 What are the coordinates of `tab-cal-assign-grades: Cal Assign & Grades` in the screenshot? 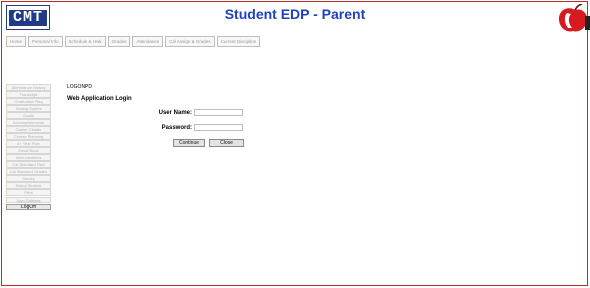 It's located at (190, 41).